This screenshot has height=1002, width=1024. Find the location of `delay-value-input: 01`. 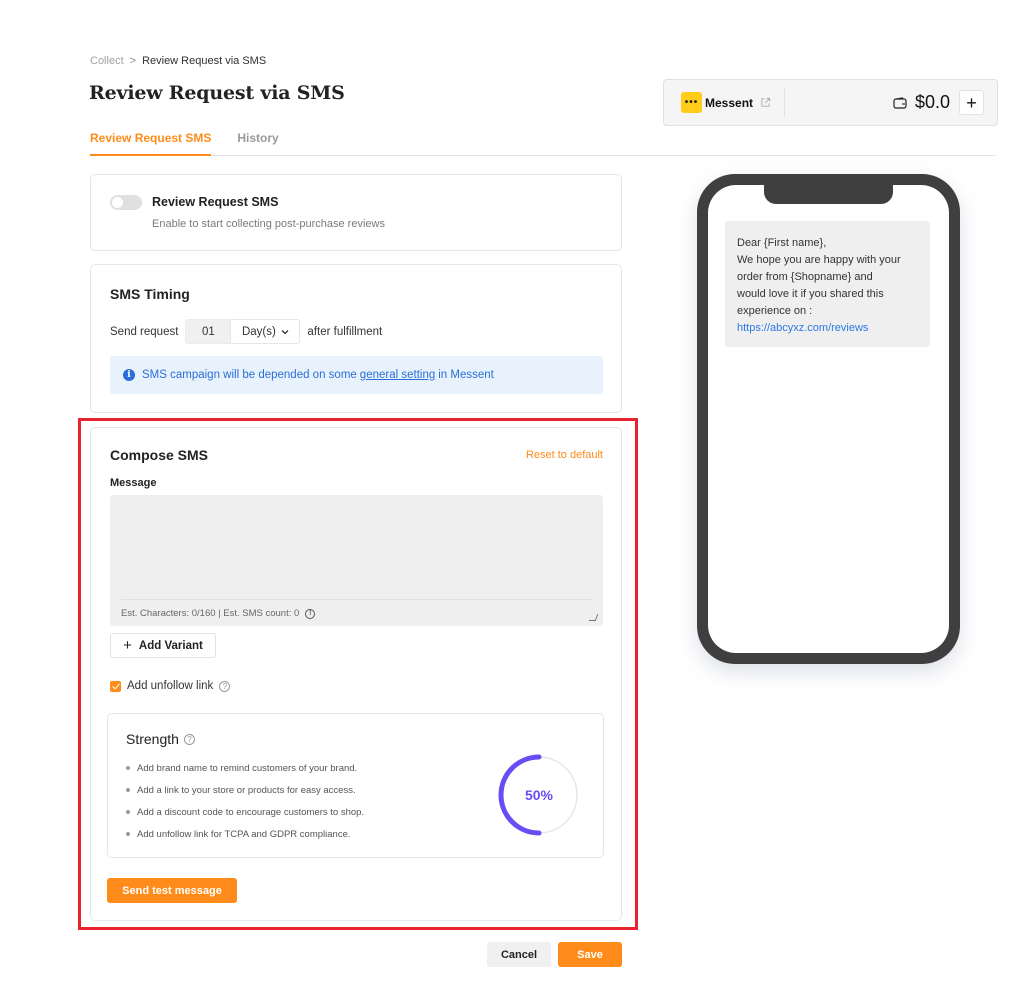

delay-value-input: 01 is located at coordinates (208, 331).